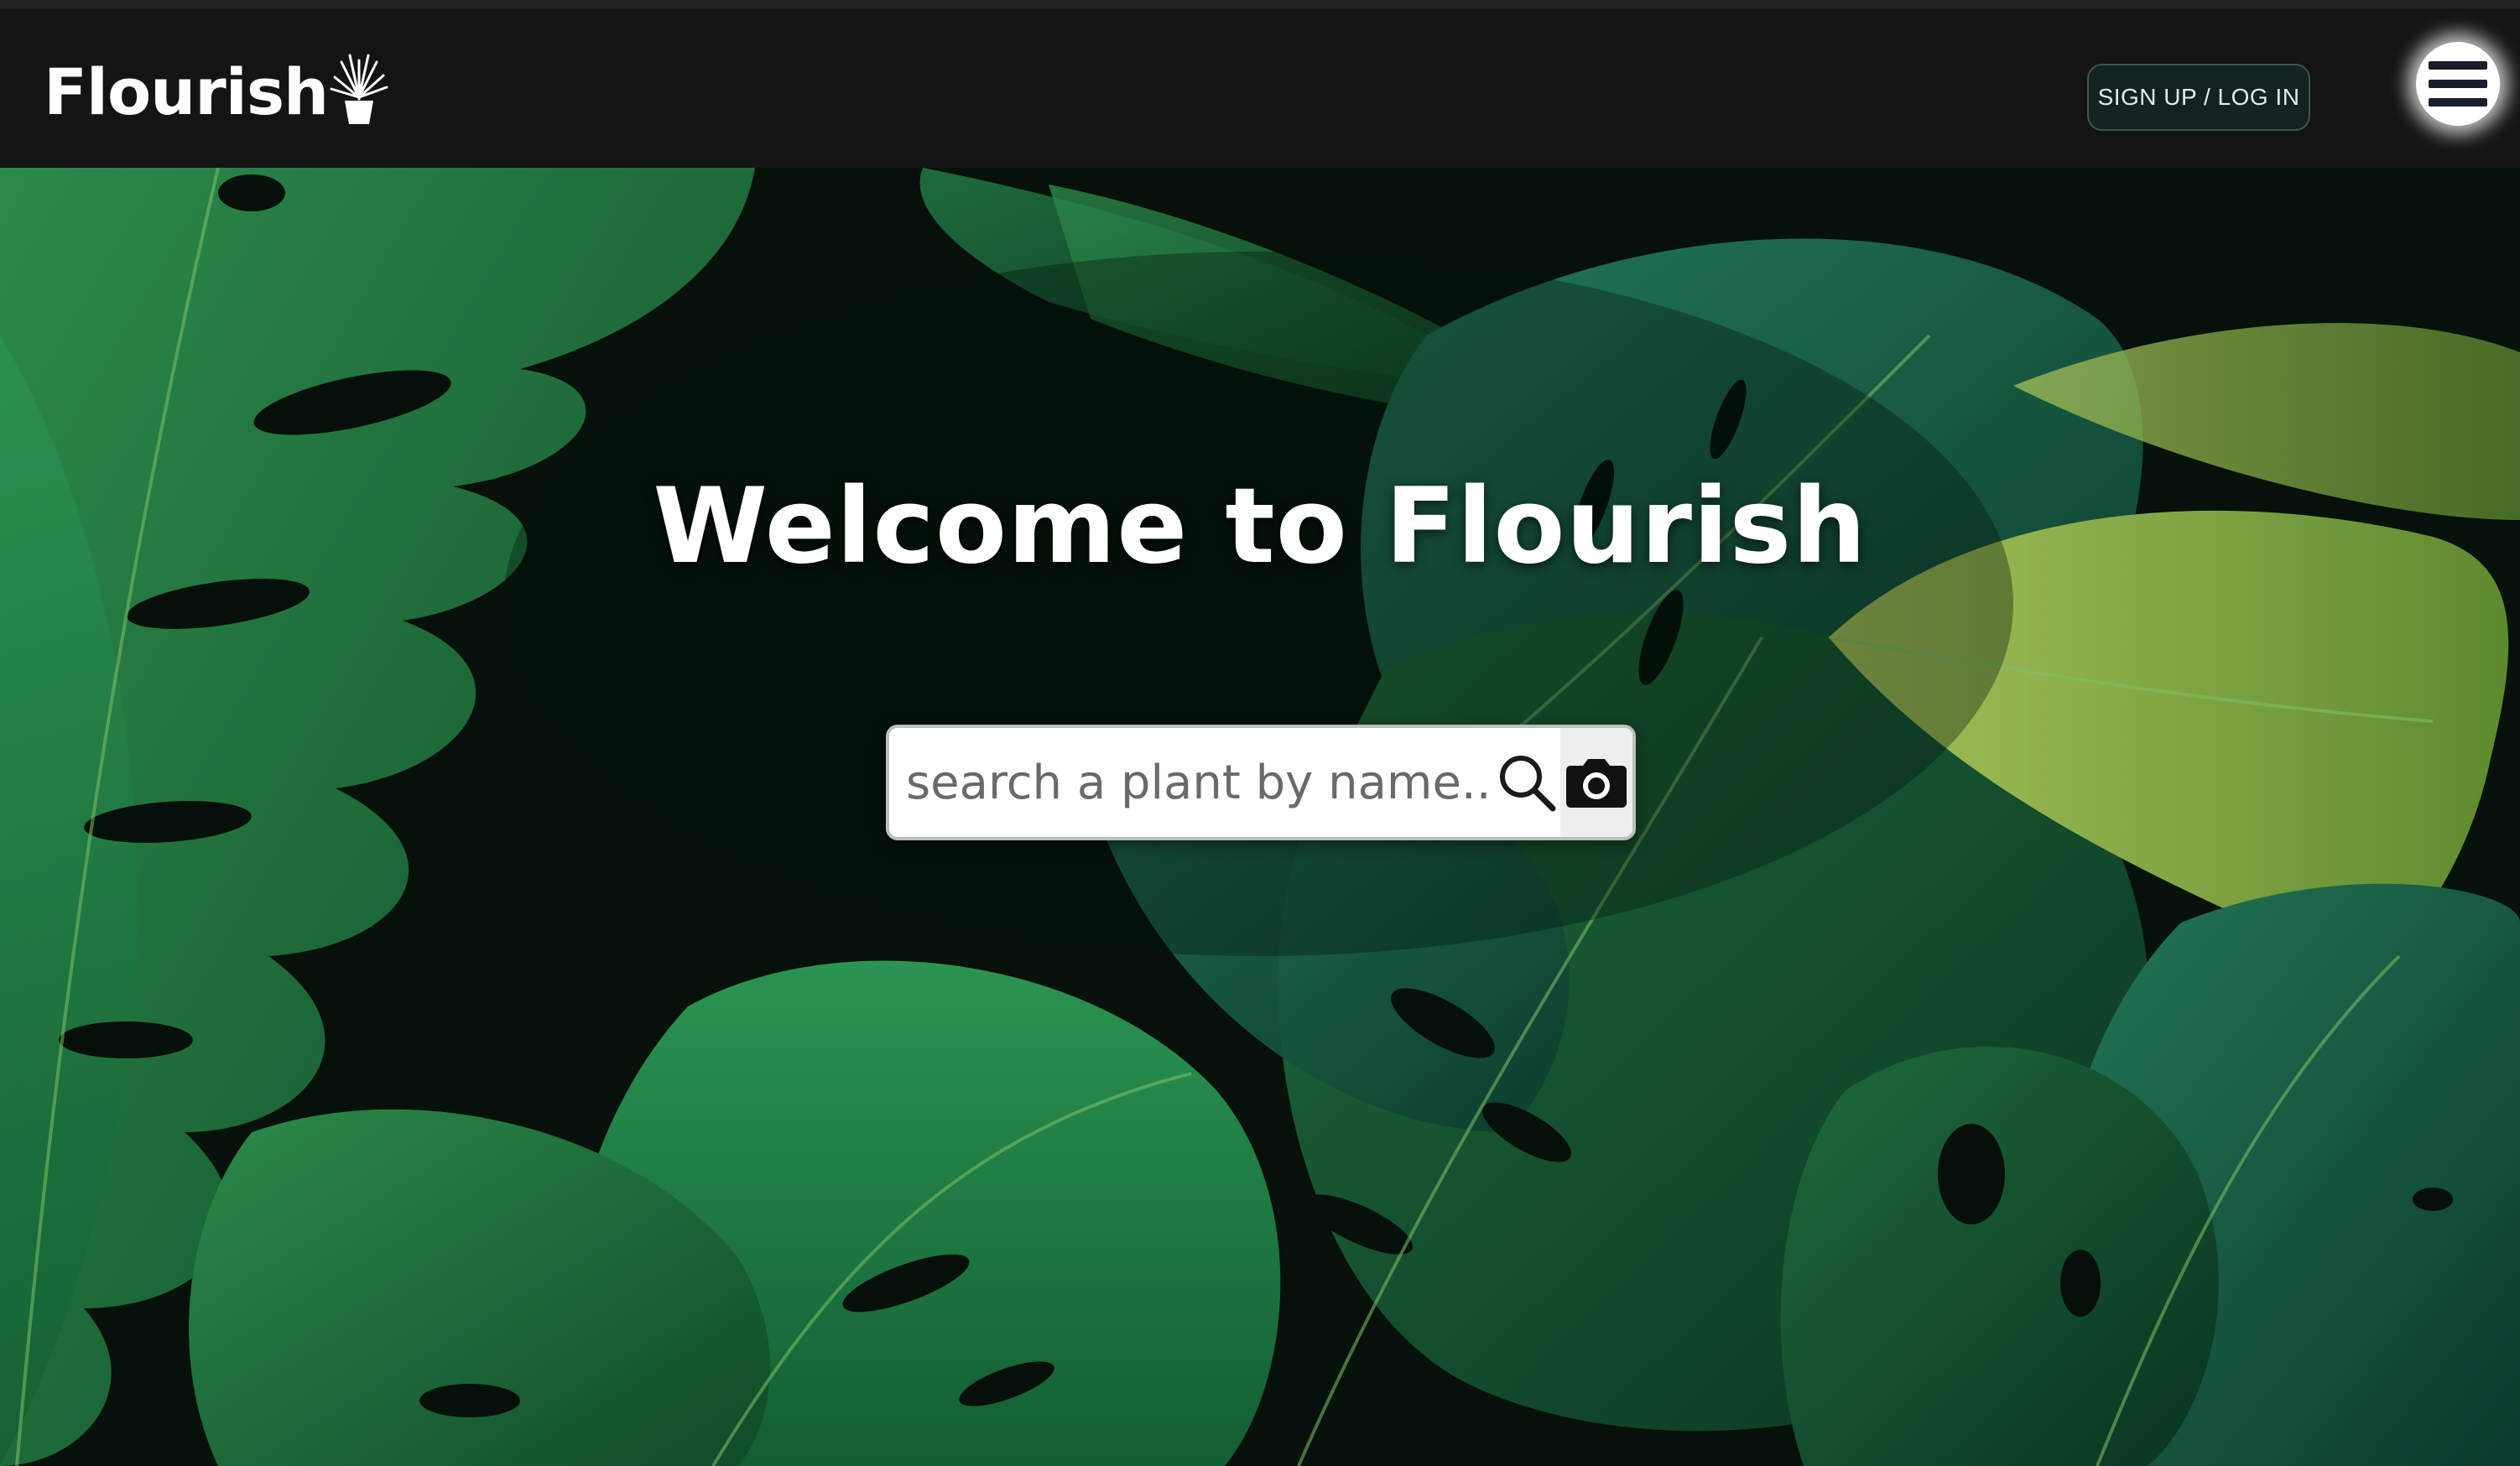  I want to click on brand: Flourish, so click(216, 91).